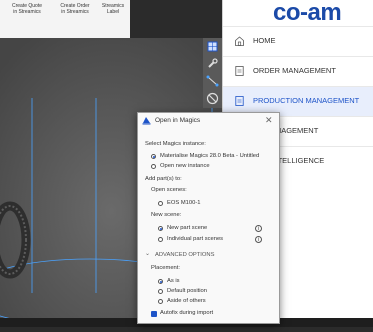 The height and width of the screenshot is (332, 373). What do you see at coordinates (153, 156) in the screenshot?
I see `instance-radio-current` at bounding box center [153, 156].